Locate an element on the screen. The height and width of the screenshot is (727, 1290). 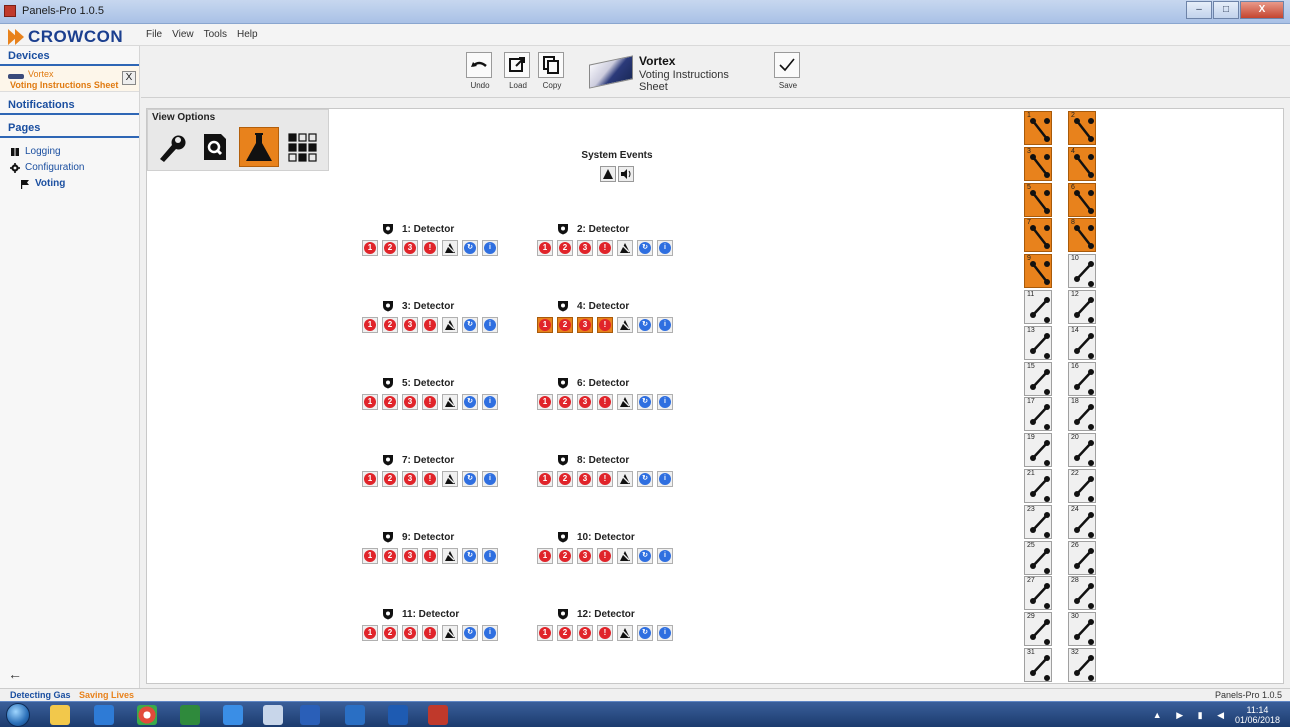
relay-20: 20 is located at coordinates (1082, 450).